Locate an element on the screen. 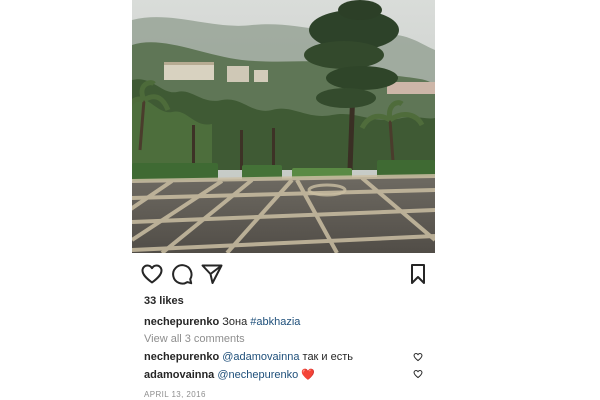 Image resolution: width=600 pixels, height=400 pixels. comment-row: adamovainna @nechepurenko ❤️ is located at coordinates (289, 376).